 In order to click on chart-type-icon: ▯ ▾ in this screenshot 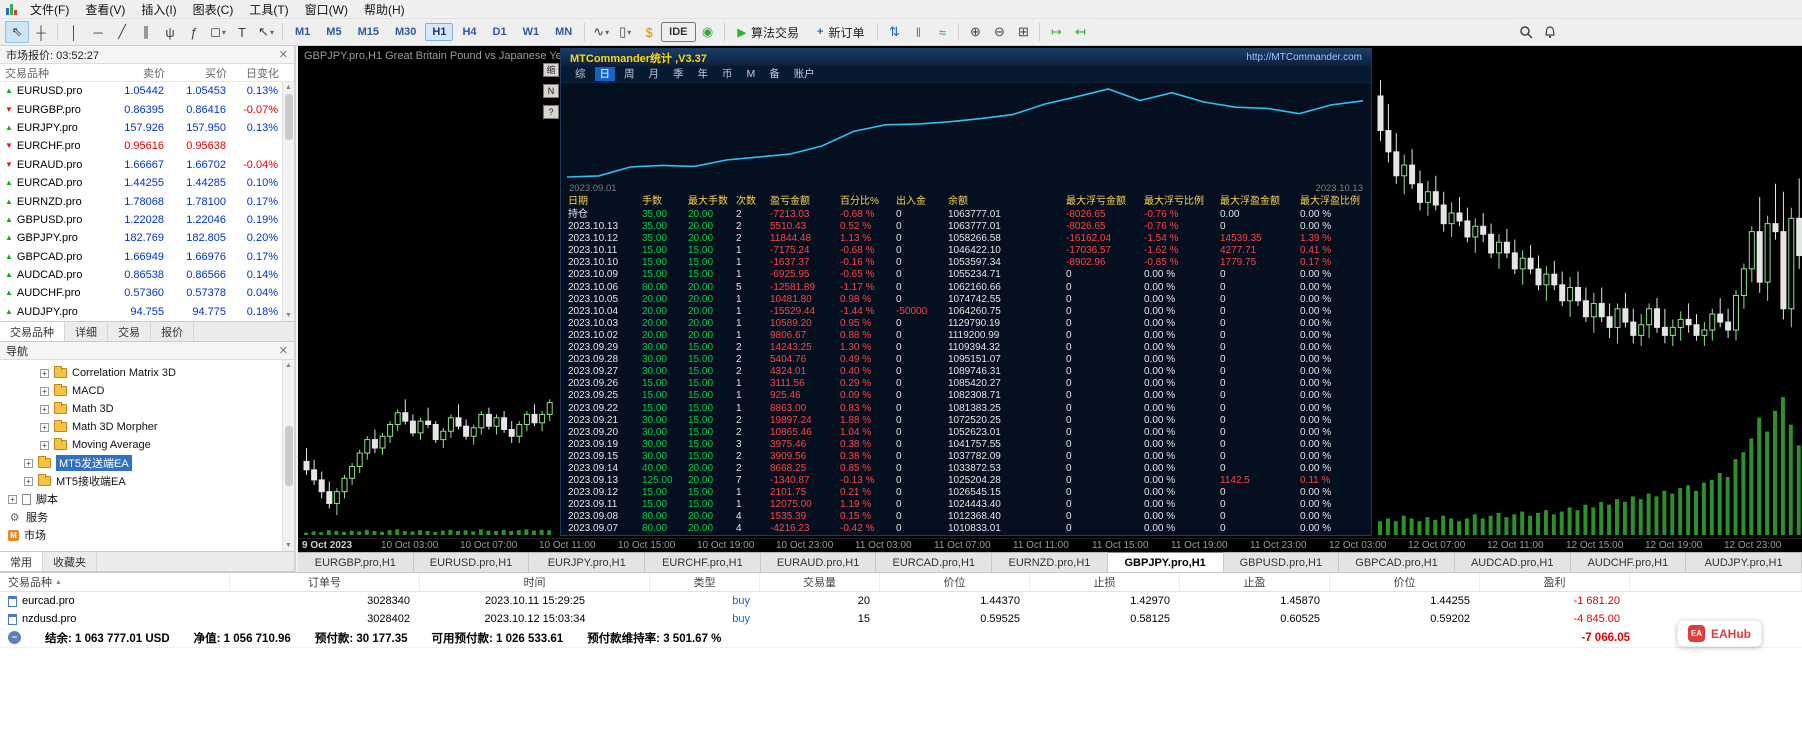, I will do `click(625, 32)`.